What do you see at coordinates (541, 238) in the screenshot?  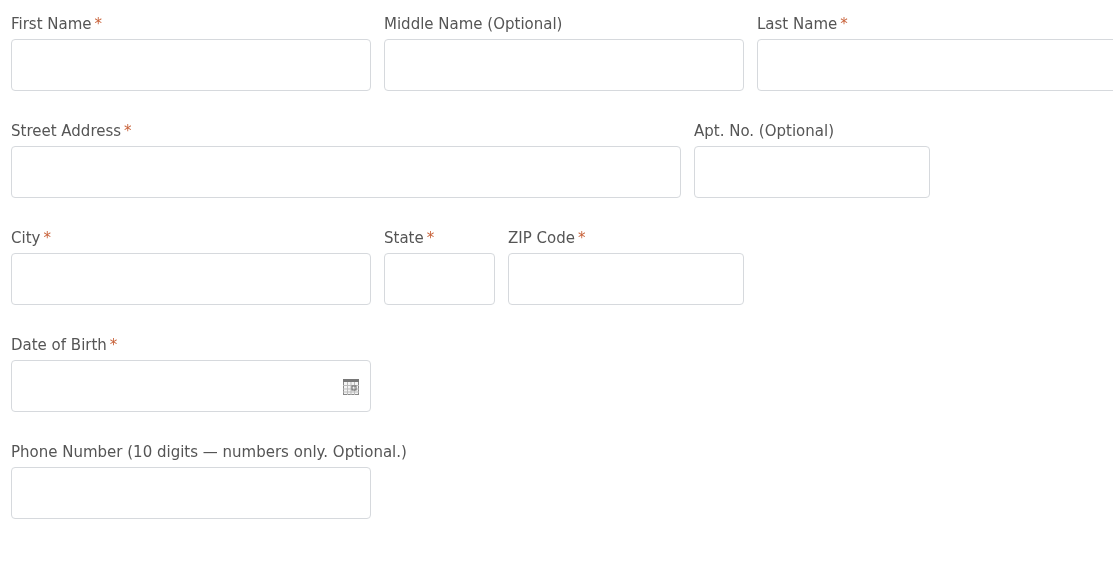 I see `field-label: ZIP Code` at bounding box center [541, 238].